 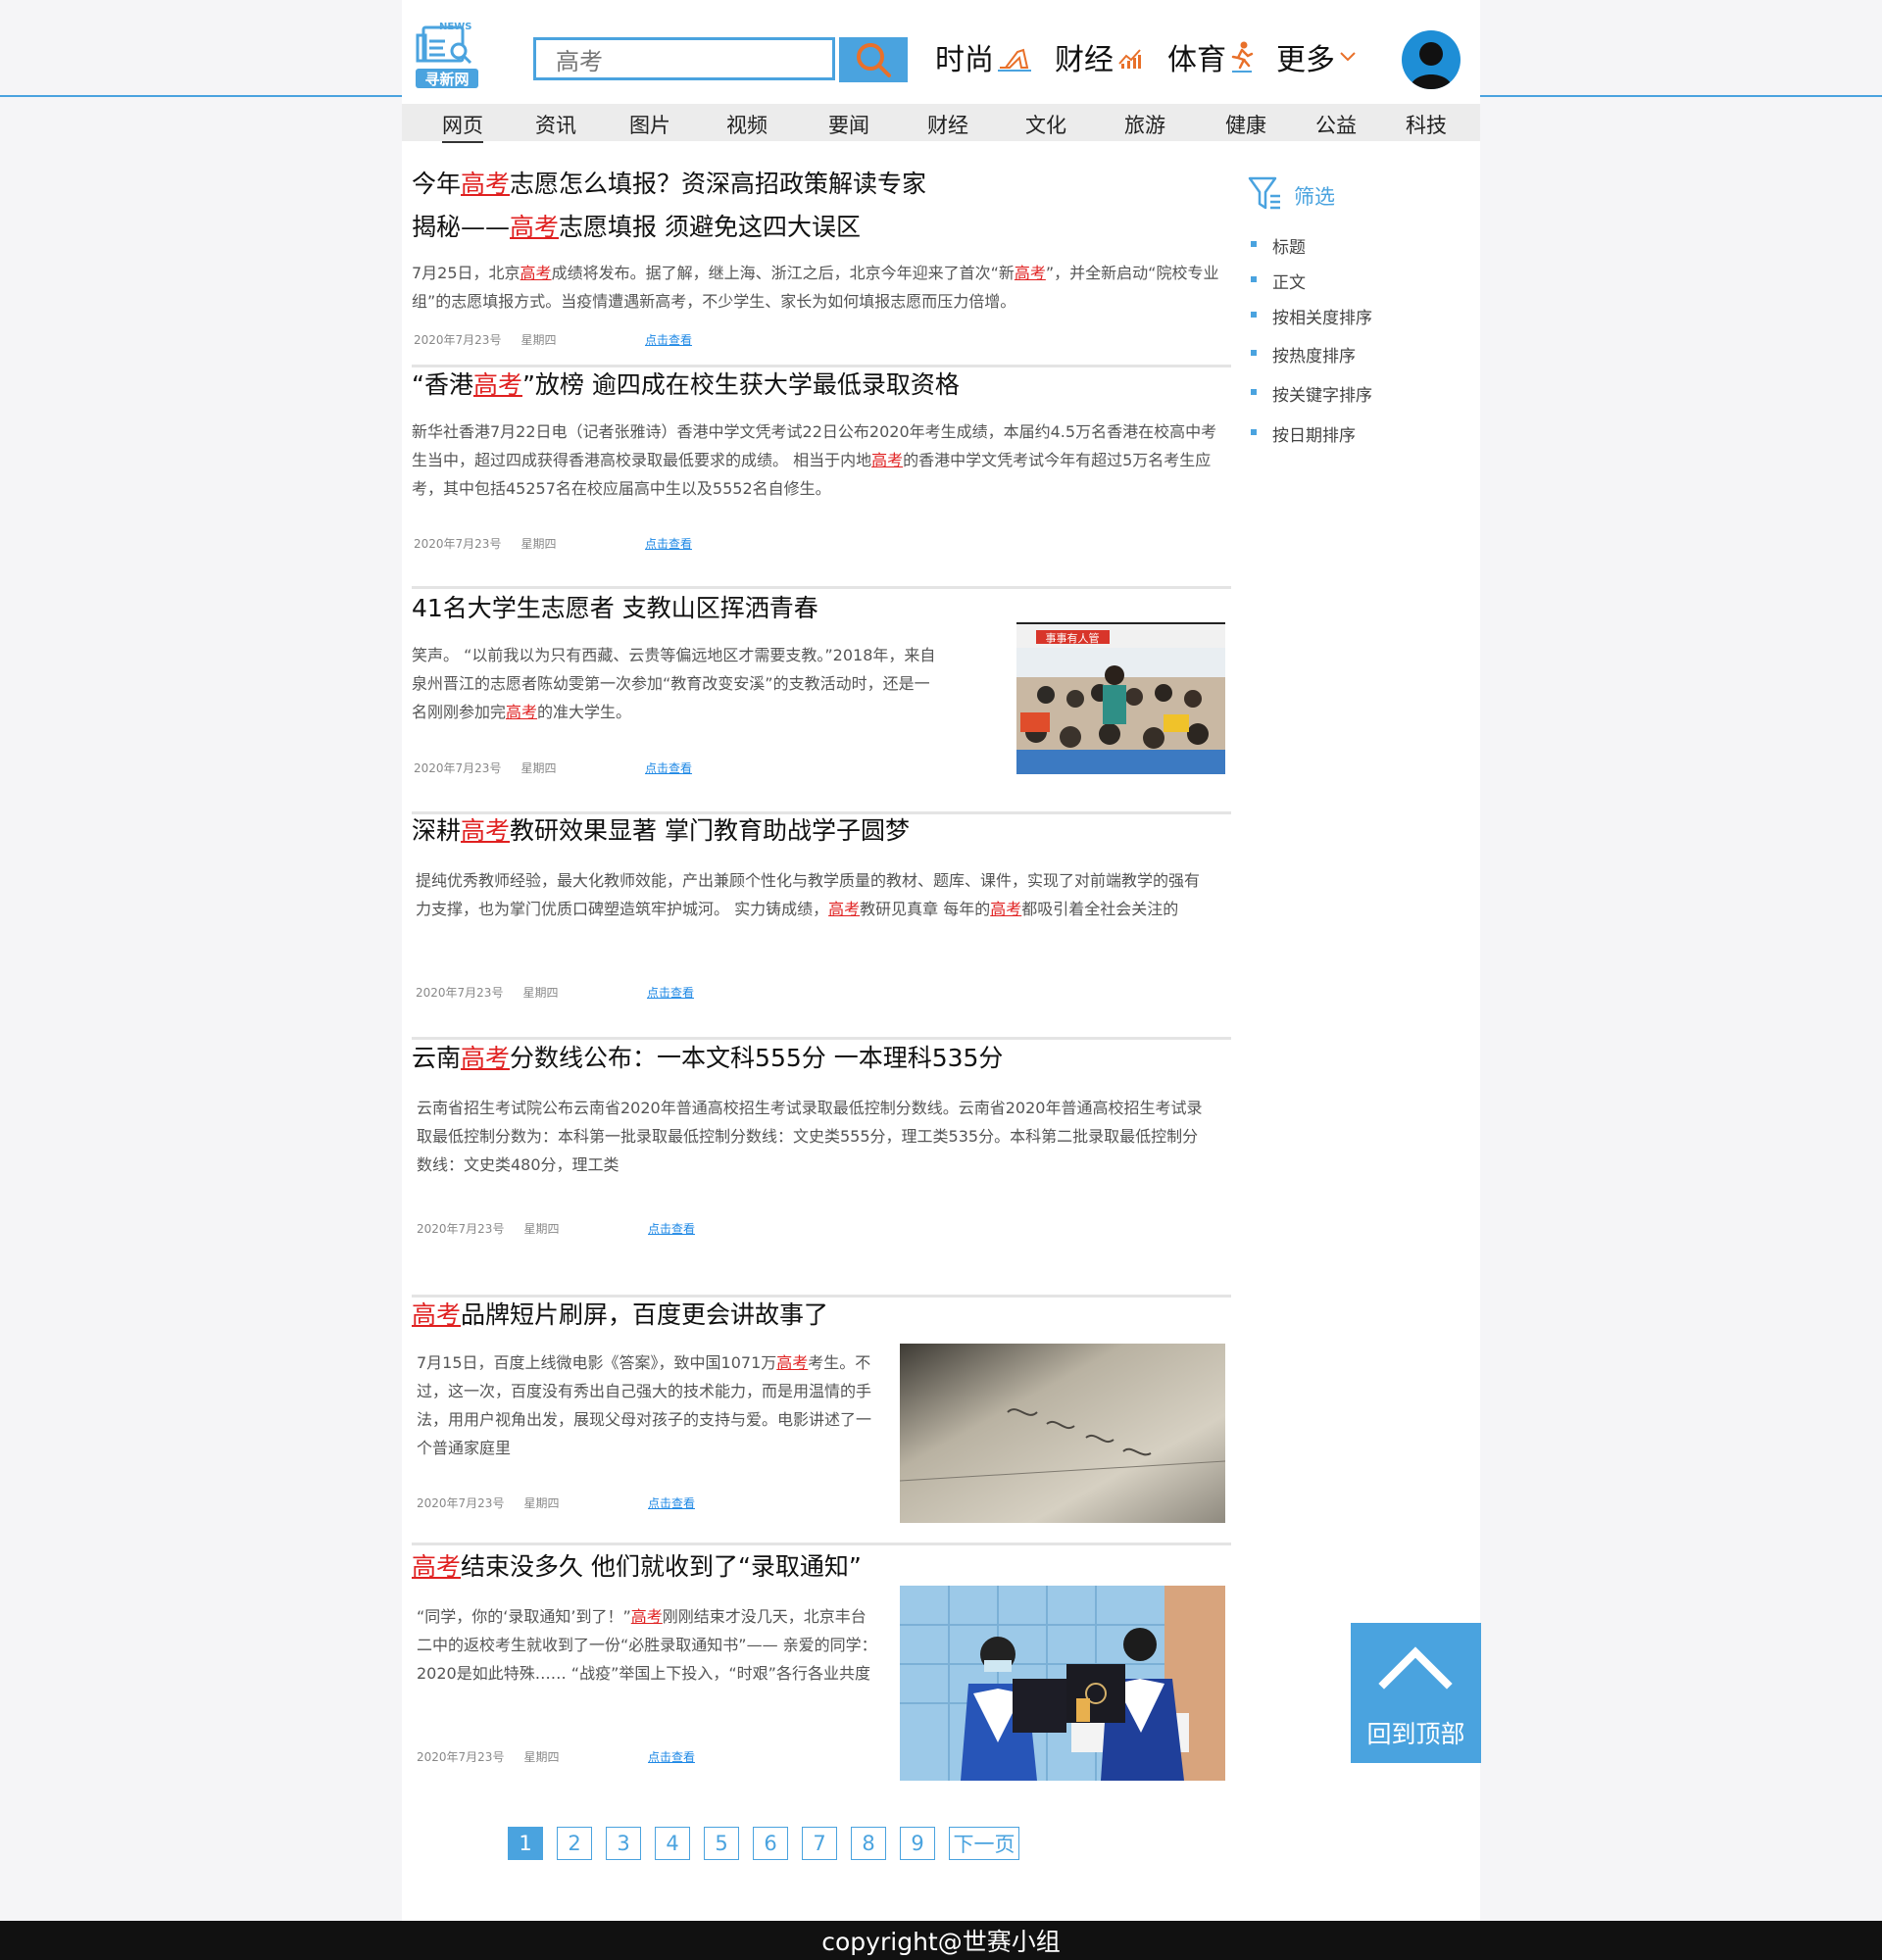 I want to click on nav-sports: 体育, so click(x=1210, y=56).